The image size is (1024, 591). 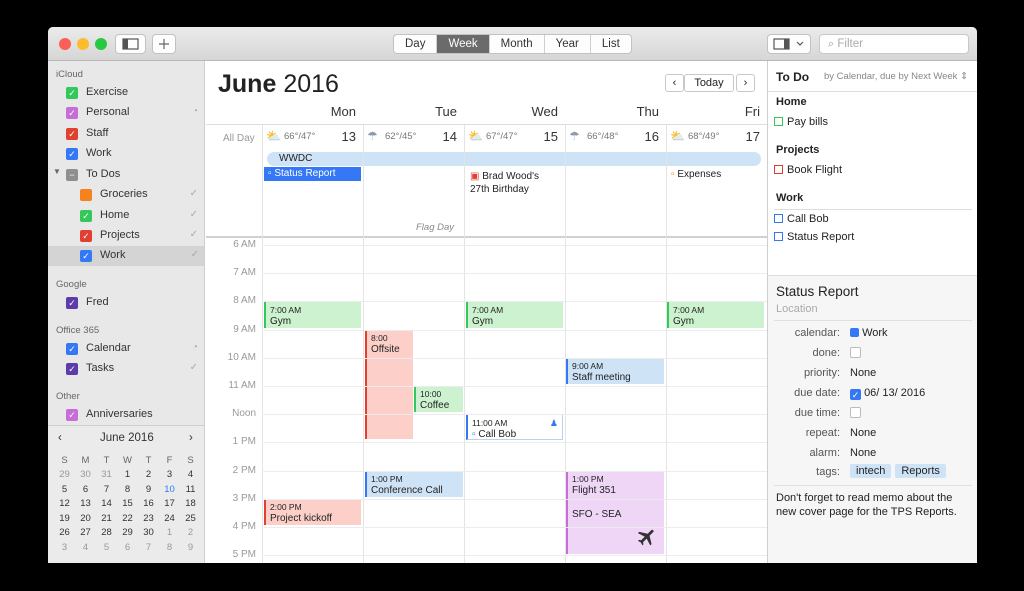 What do you see at coordinates (855, 413) in the screenshot?
I see `due-time-checkbox` at bounding box center [855, 413].